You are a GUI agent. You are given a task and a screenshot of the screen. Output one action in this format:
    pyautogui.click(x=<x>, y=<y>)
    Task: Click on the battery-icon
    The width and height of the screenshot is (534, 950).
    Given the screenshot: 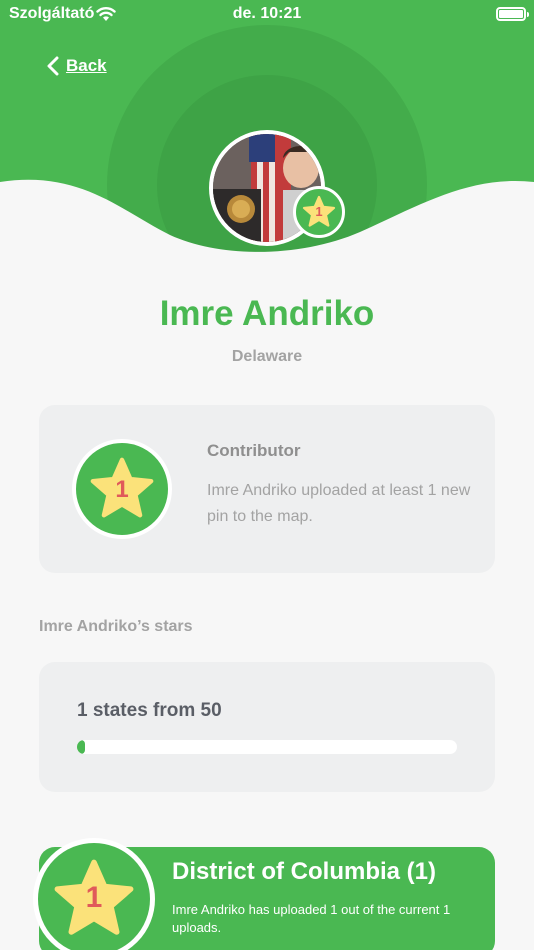 What is the action you would take?
    pyautogui.click(x=512, y=14)
    